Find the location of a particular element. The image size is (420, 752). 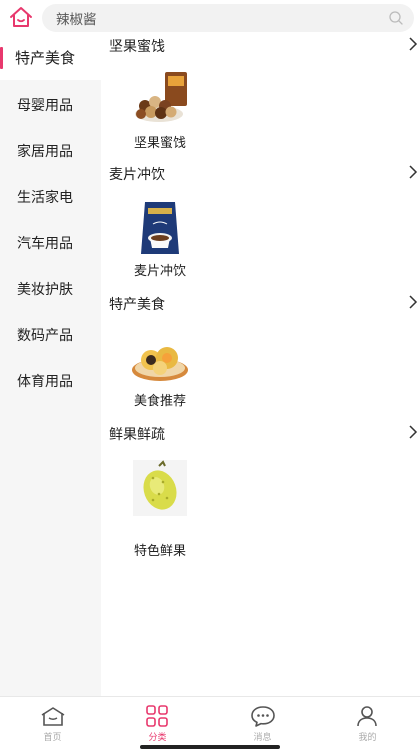

product-tile: 麦片冲饮 is located at coordinates (160, 238).